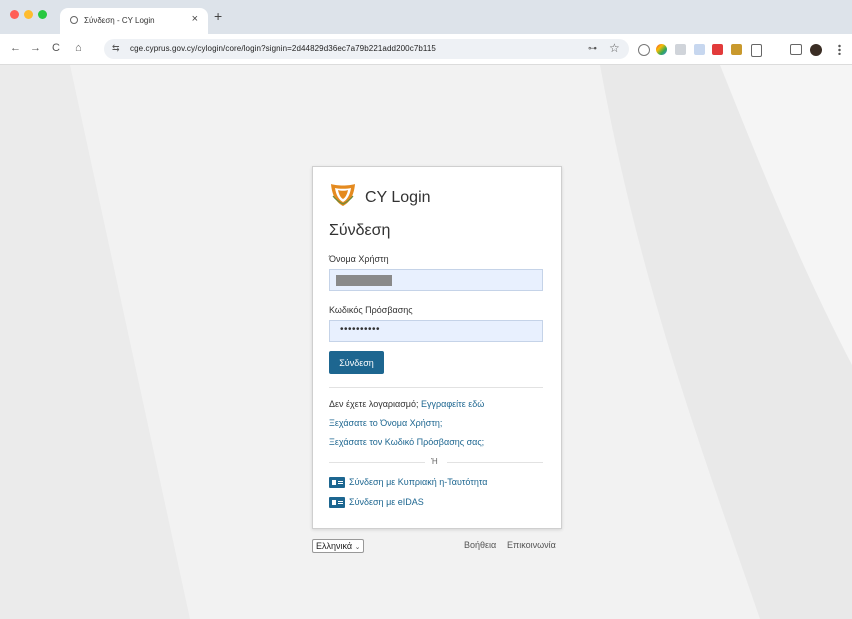 The height and width of the screenshot is (619, 852). What do you see at coordinates (436, 280) in the screenshot?
I see `username-input` at bounding box center [436, 280].